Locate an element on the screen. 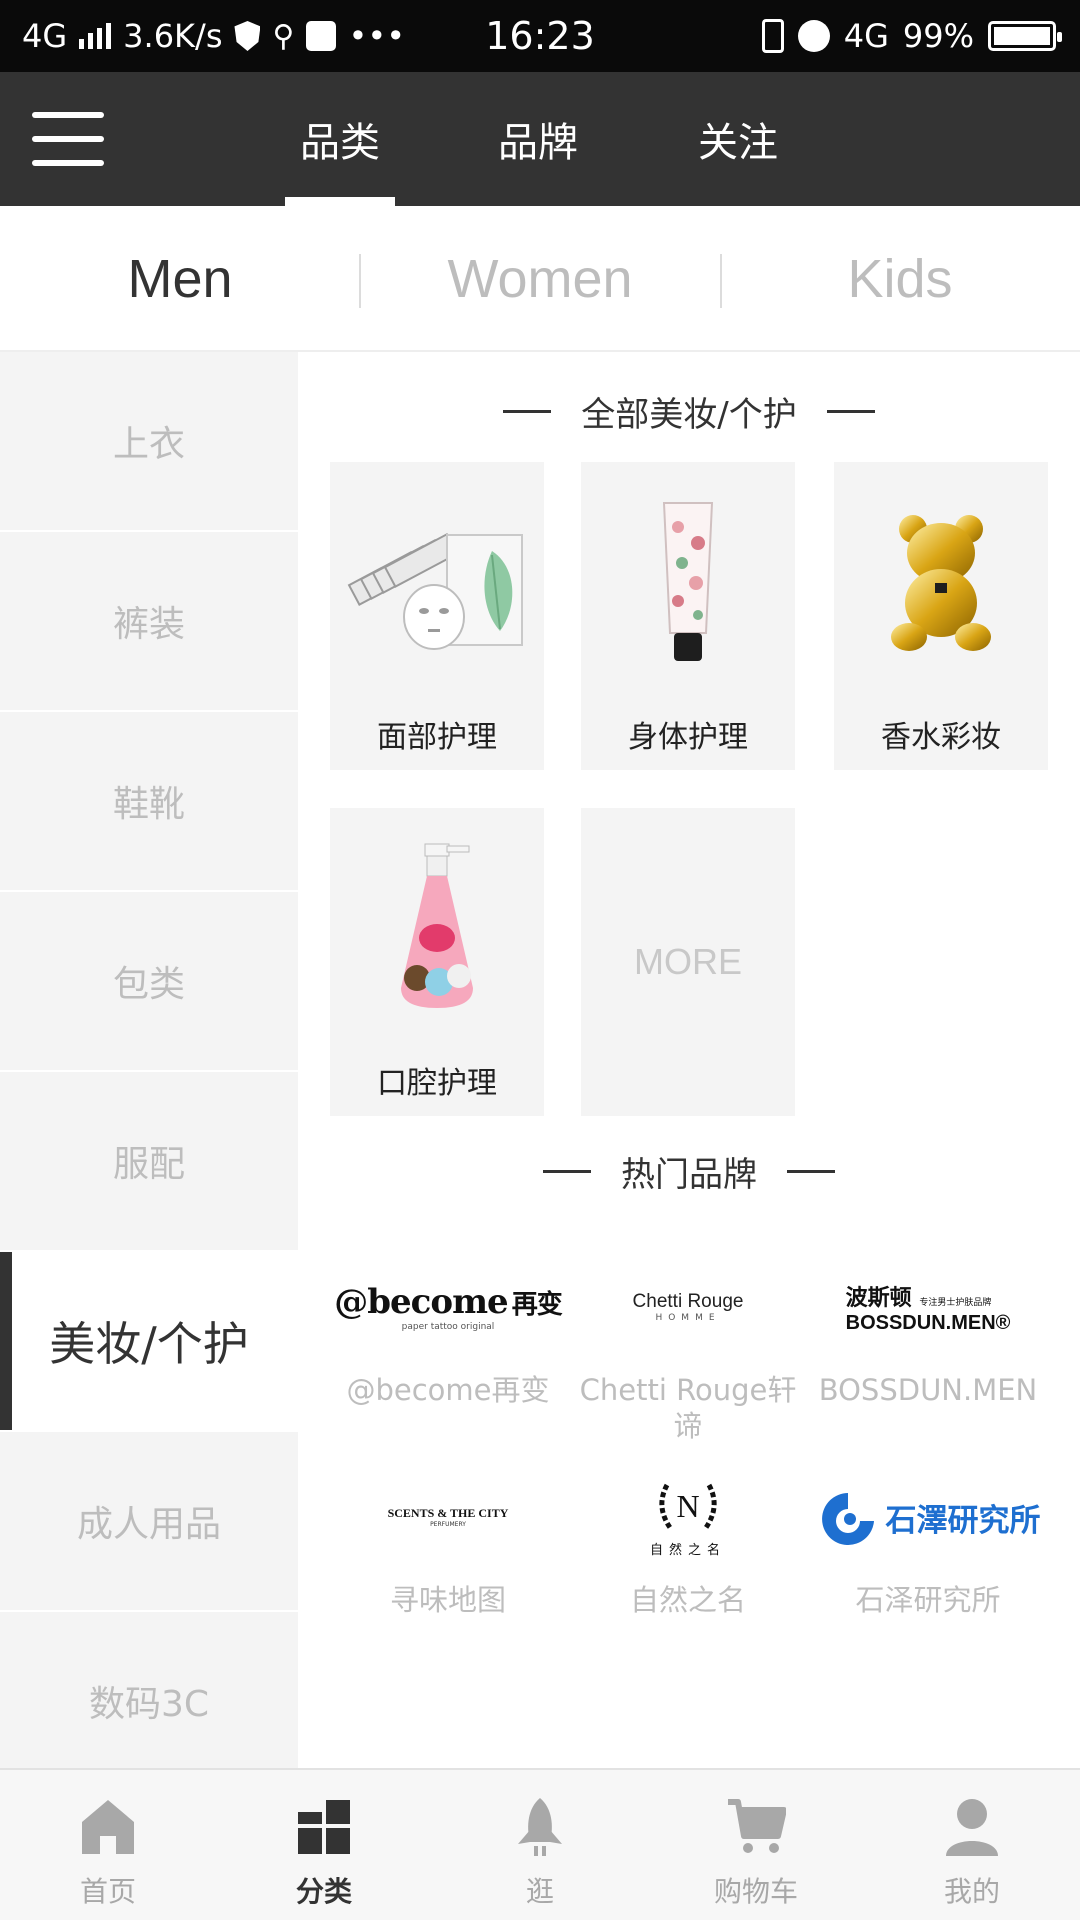  brand-name: 自然之名 is located at coordinates (687, 1600).